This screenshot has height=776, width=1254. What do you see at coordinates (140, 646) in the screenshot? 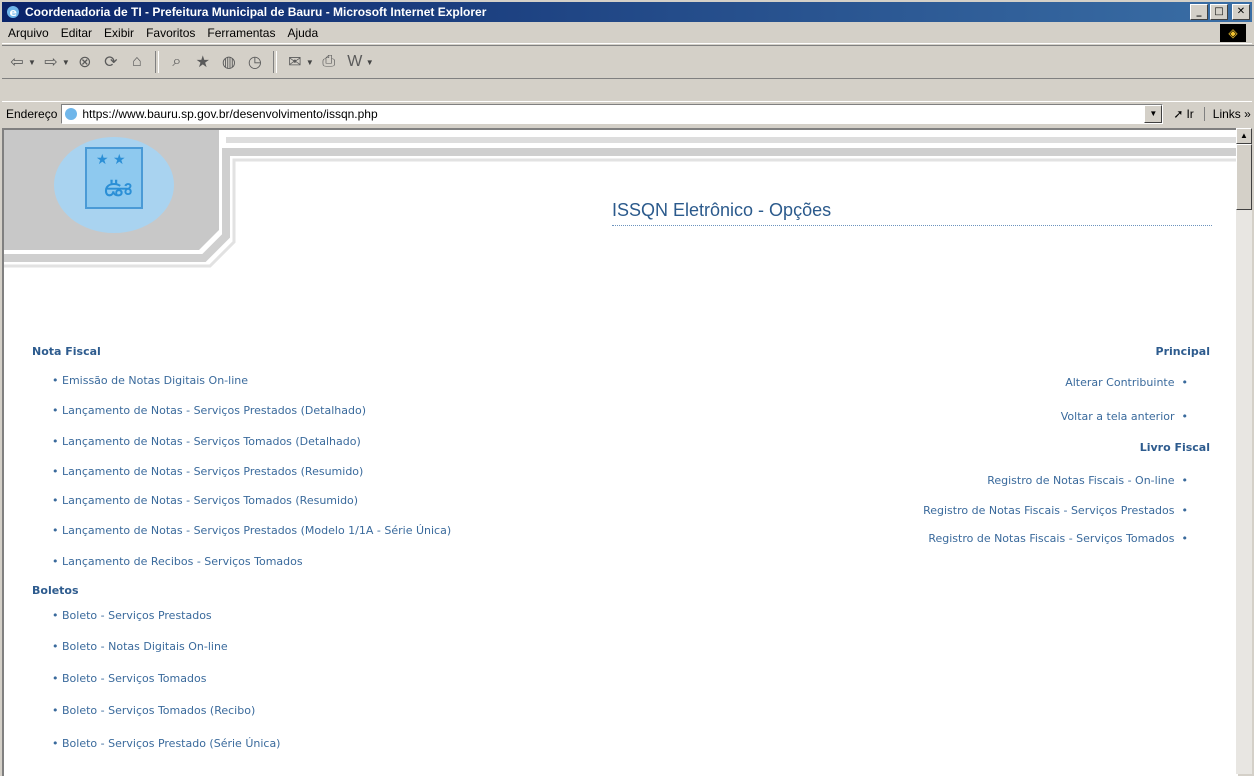
I see `link-boleto-notas-digitais: • Boleto - Notas Digitais On-line` at bounding box center [140, 646].